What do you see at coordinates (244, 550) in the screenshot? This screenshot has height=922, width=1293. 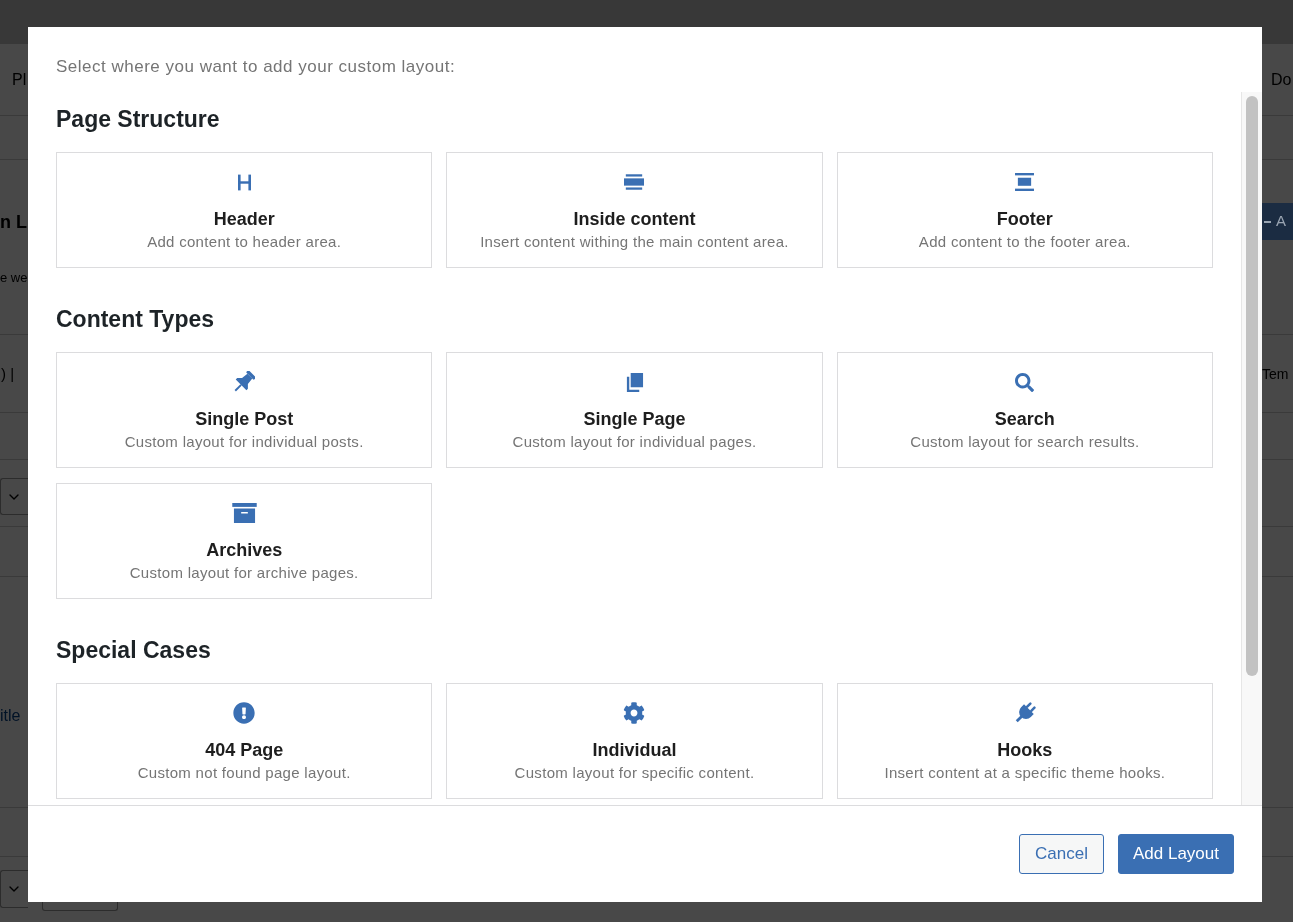 I see `option-title: Archives` at bounding box center [244, 550].